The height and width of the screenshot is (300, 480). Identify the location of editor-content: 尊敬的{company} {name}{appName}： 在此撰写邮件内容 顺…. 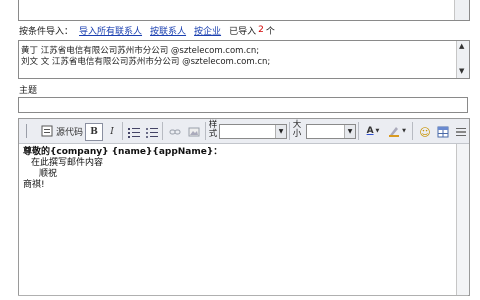
(122, 169).